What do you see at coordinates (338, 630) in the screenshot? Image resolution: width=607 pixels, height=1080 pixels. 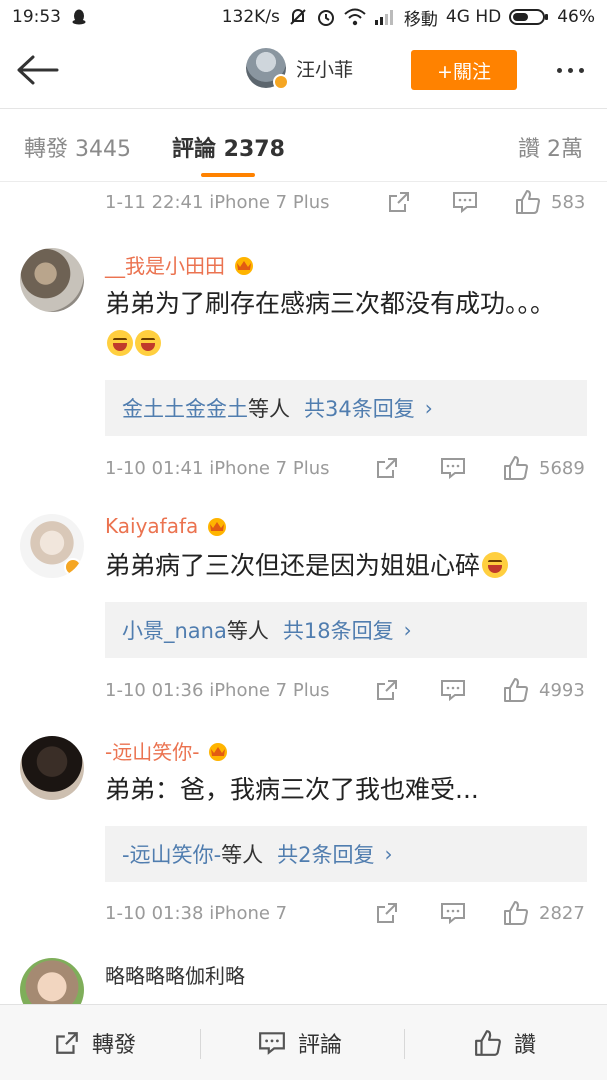 I see `reply-count: 共18条回复` at bounding box center [338, 630].